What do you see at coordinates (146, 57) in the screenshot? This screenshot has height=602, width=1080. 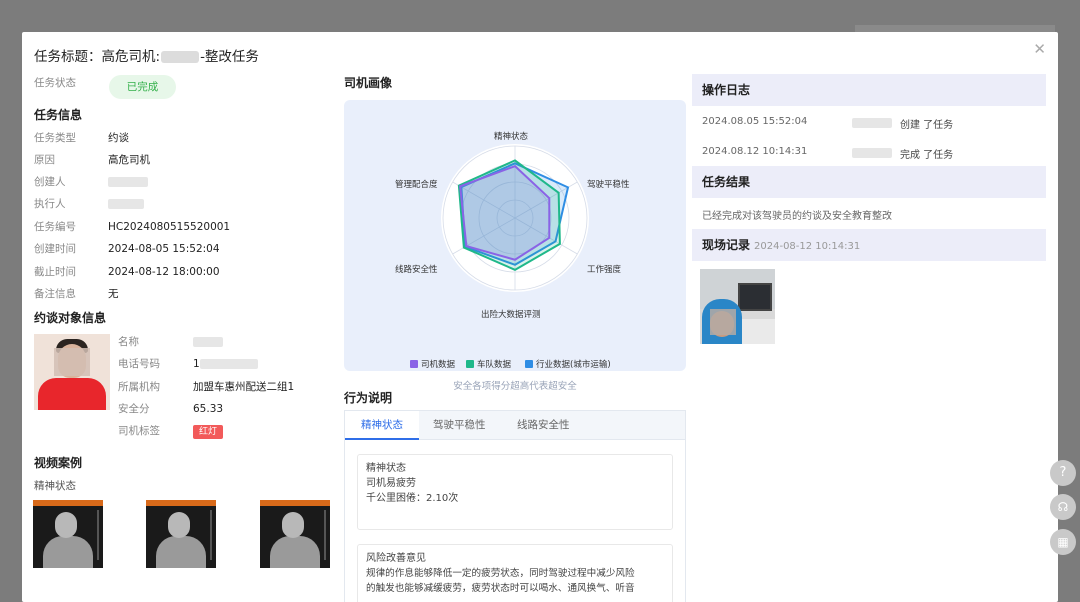 I see `modal-title: 任务标题：高危司机: -整改任务` at bounding box center [146, 57].